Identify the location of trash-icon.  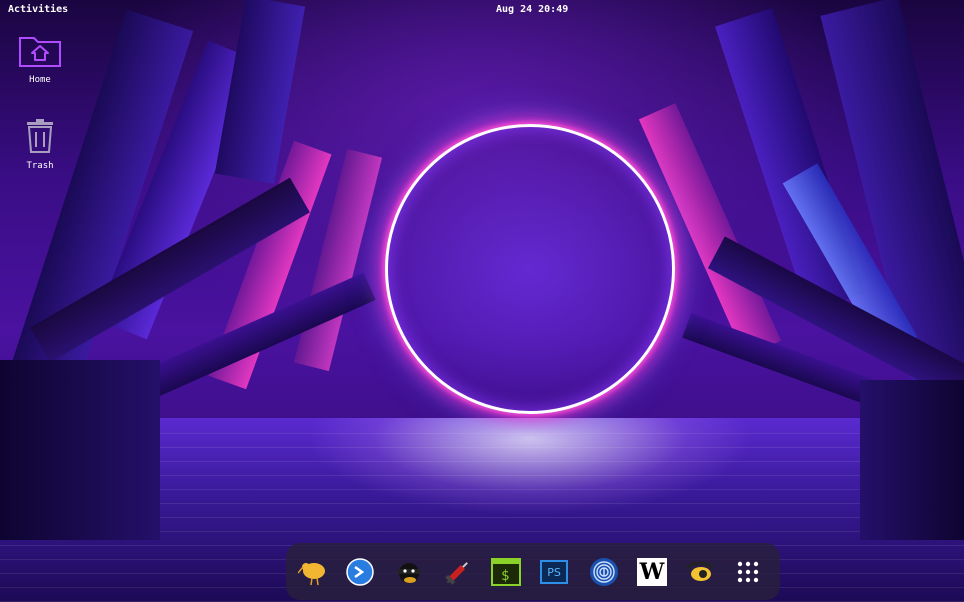
(40, 137).